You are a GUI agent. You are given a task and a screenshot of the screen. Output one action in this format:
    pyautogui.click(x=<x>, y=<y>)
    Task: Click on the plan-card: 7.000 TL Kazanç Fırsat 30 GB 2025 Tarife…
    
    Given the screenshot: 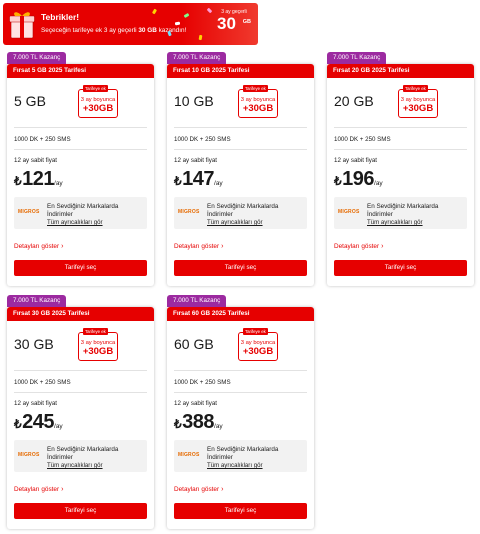 What is the action you would take?
    pyautogui.click(x=80, y=412)
    